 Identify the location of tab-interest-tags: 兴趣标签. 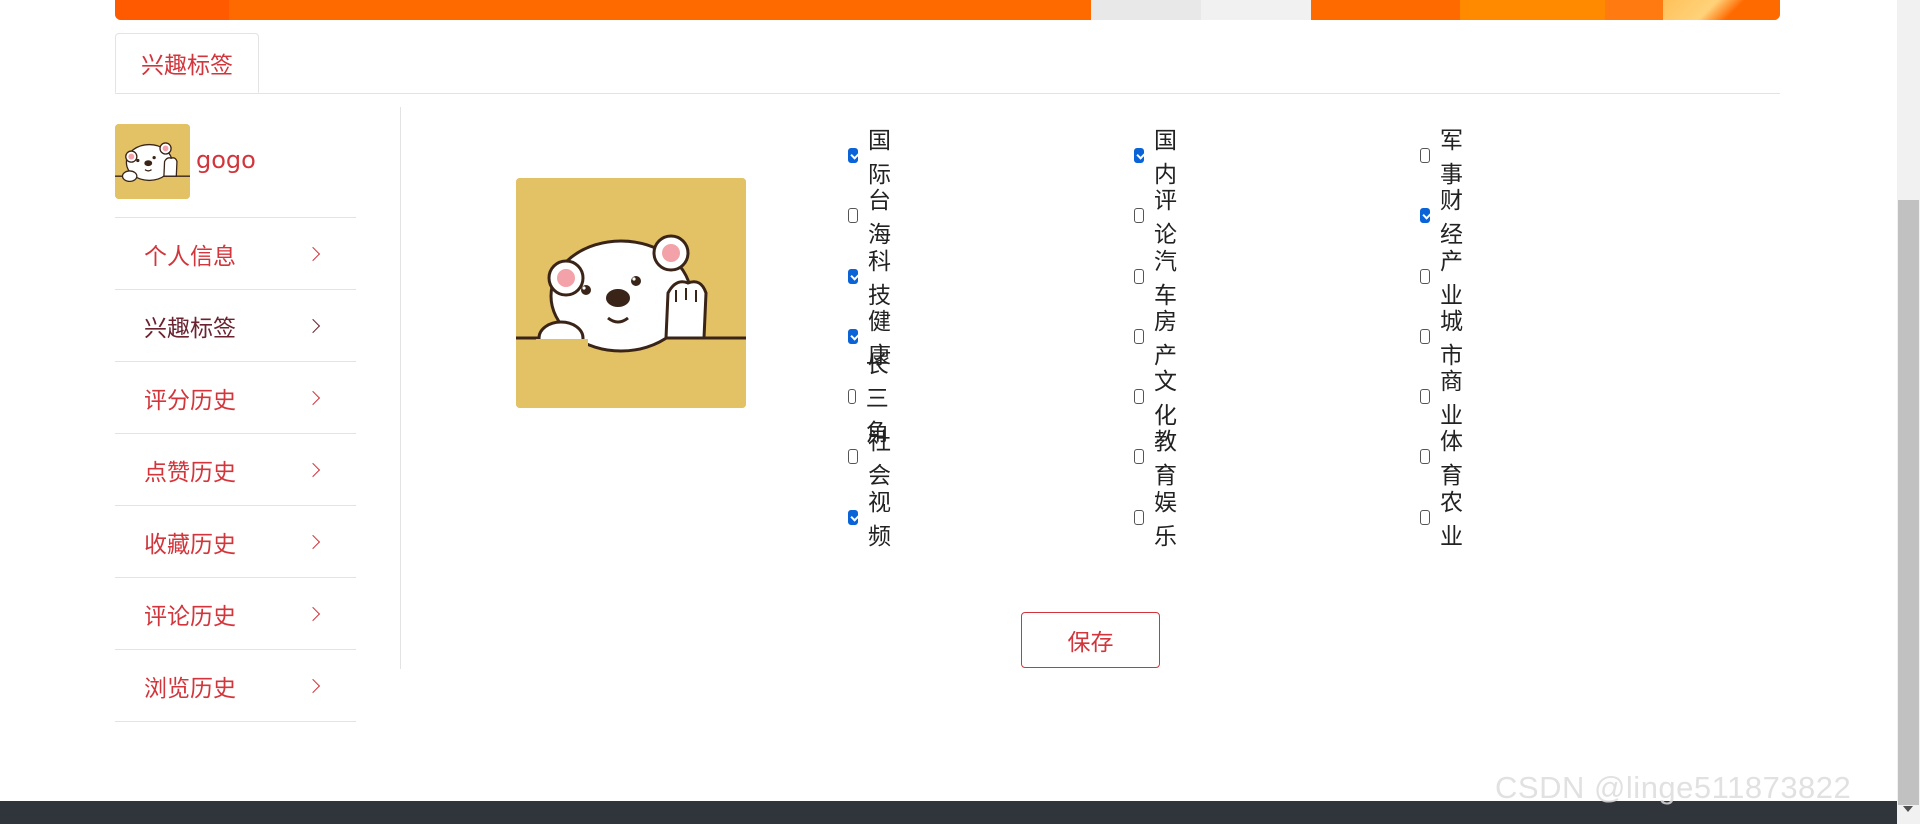
(187, 63).